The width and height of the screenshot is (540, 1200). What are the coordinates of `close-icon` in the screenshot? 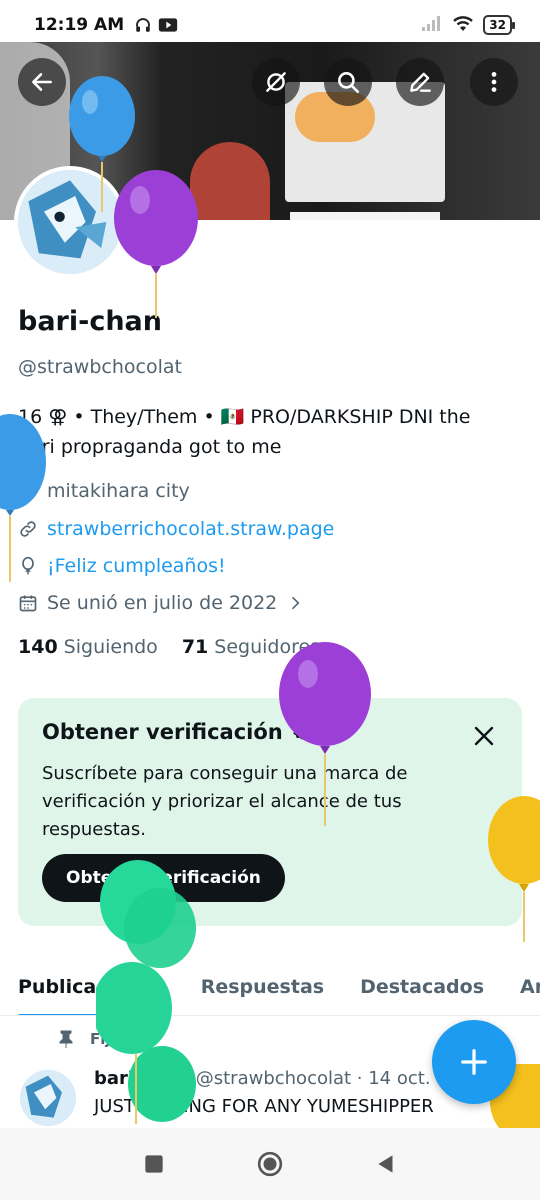 It's located at (484, 736).